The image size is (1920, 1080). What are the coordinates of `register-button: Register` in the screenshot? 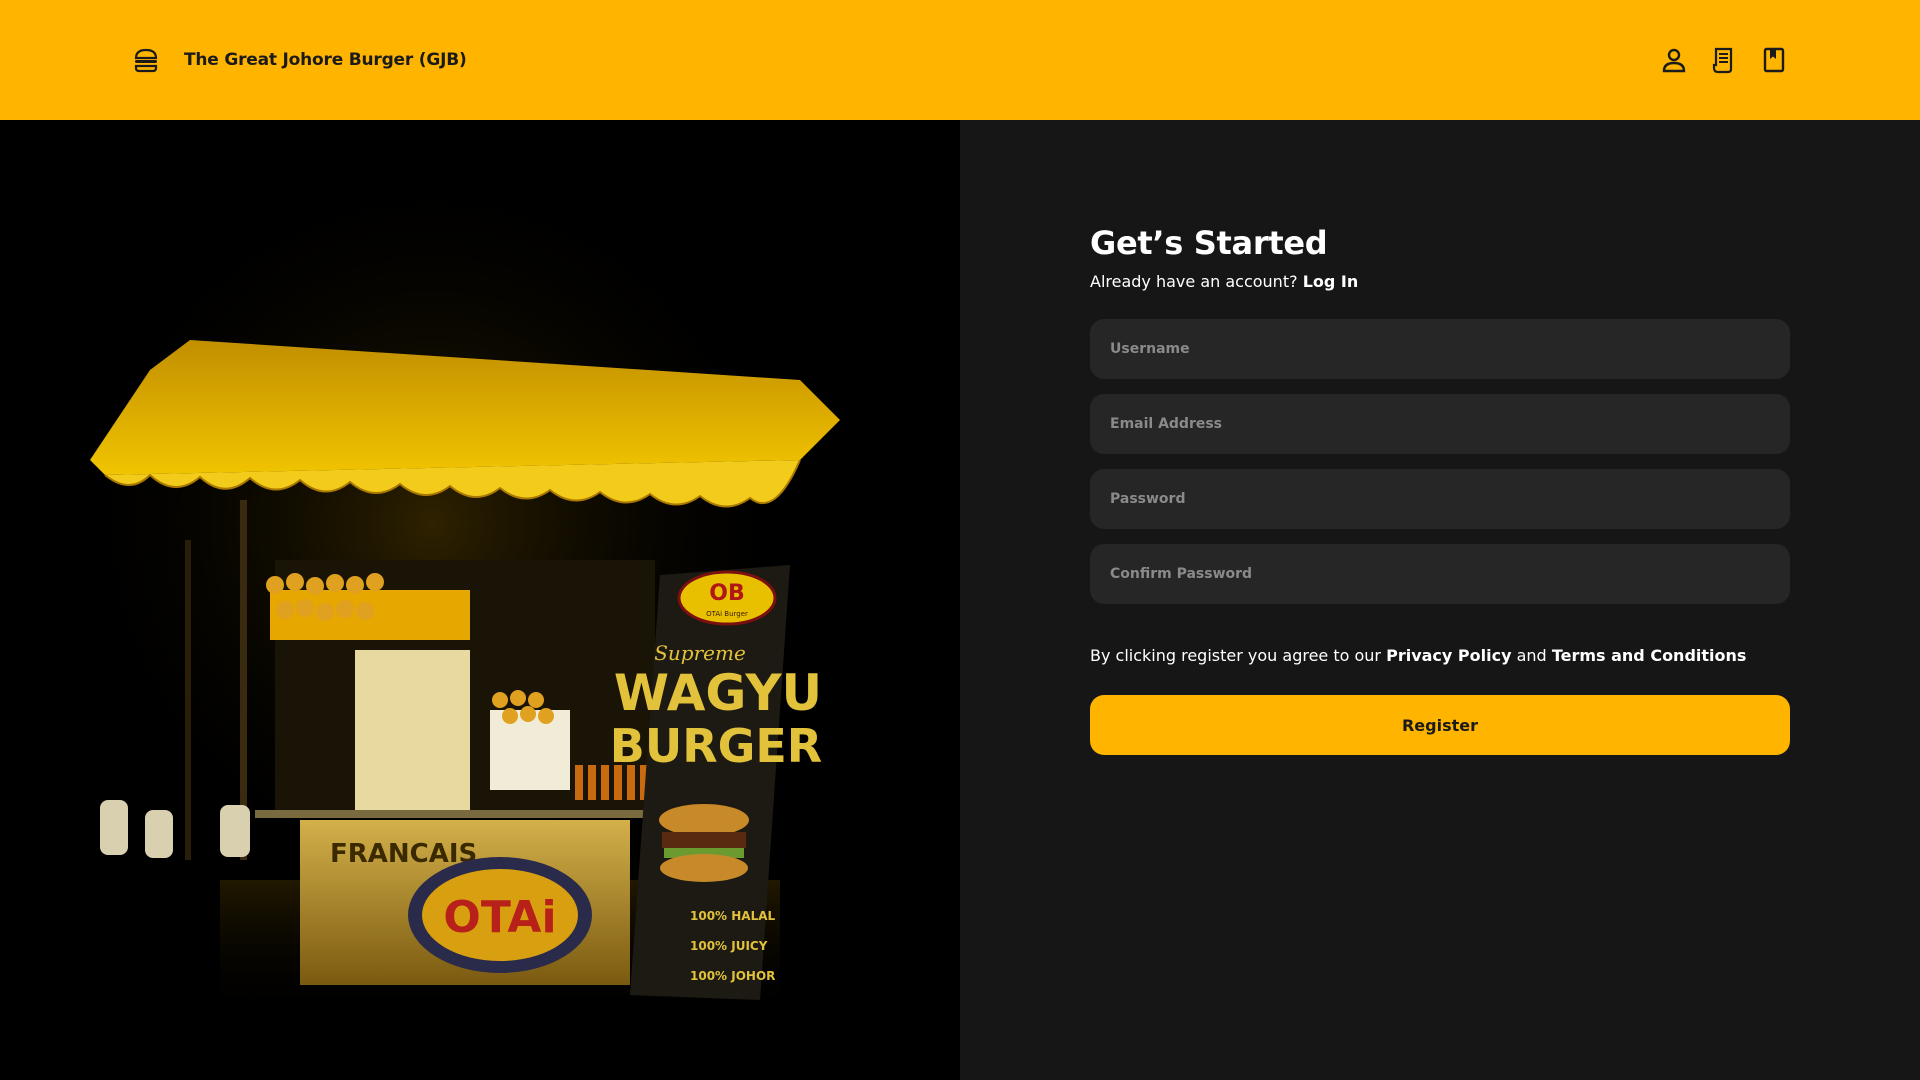 It's located at (1440, 725).